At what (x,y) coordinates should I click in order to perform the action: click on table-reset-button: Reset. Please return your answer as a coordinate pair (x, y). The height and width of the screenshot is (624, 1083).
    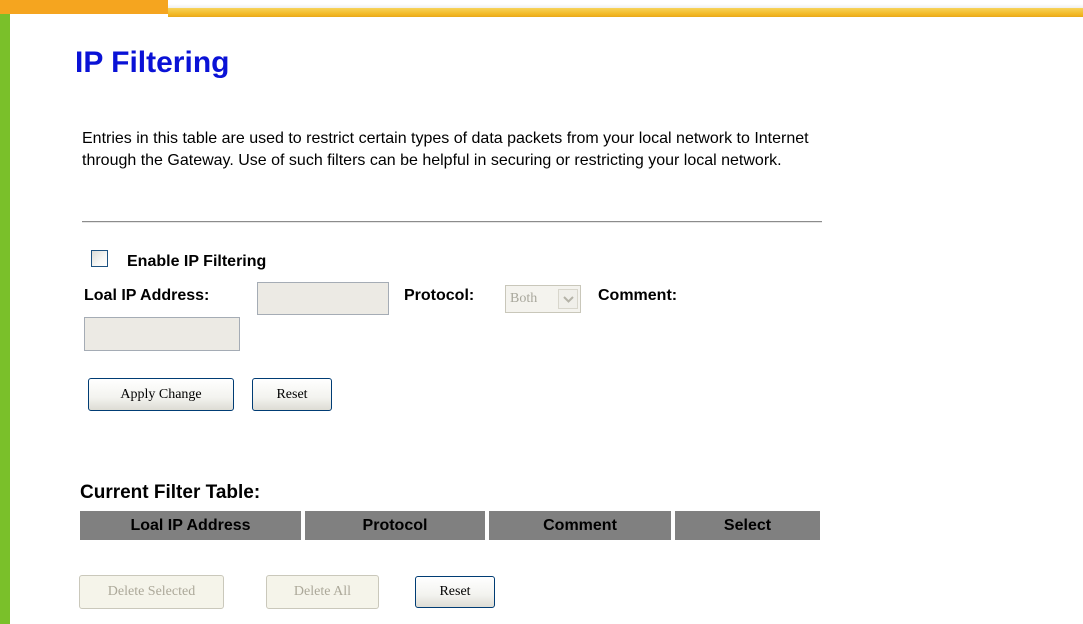
    Looking at the image, I should click on (455, 592).